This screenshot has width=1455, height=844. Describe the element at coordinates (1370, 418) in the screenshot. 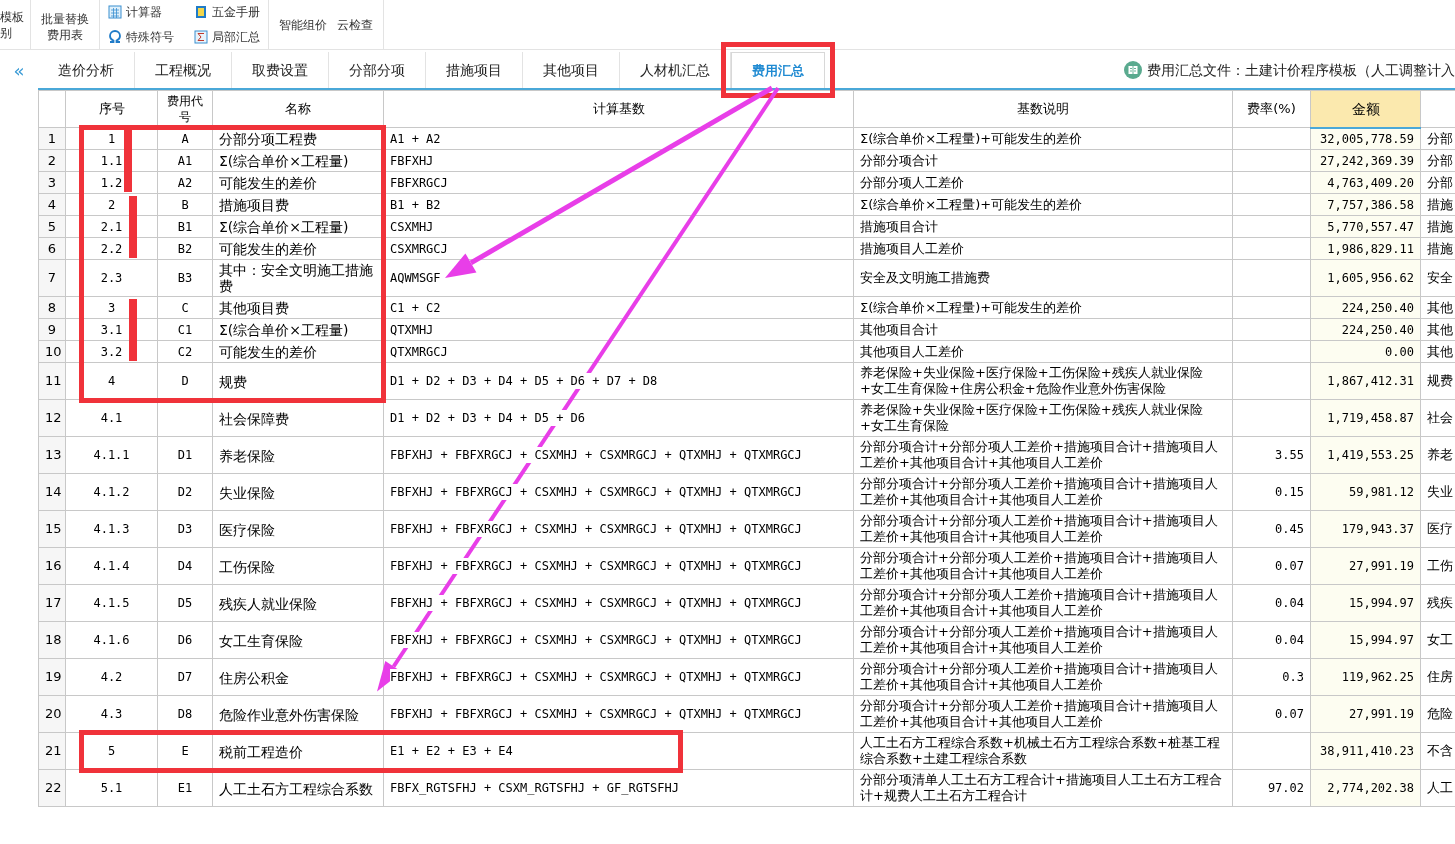

I see `table-cell: 1,719,458.87` at that location.